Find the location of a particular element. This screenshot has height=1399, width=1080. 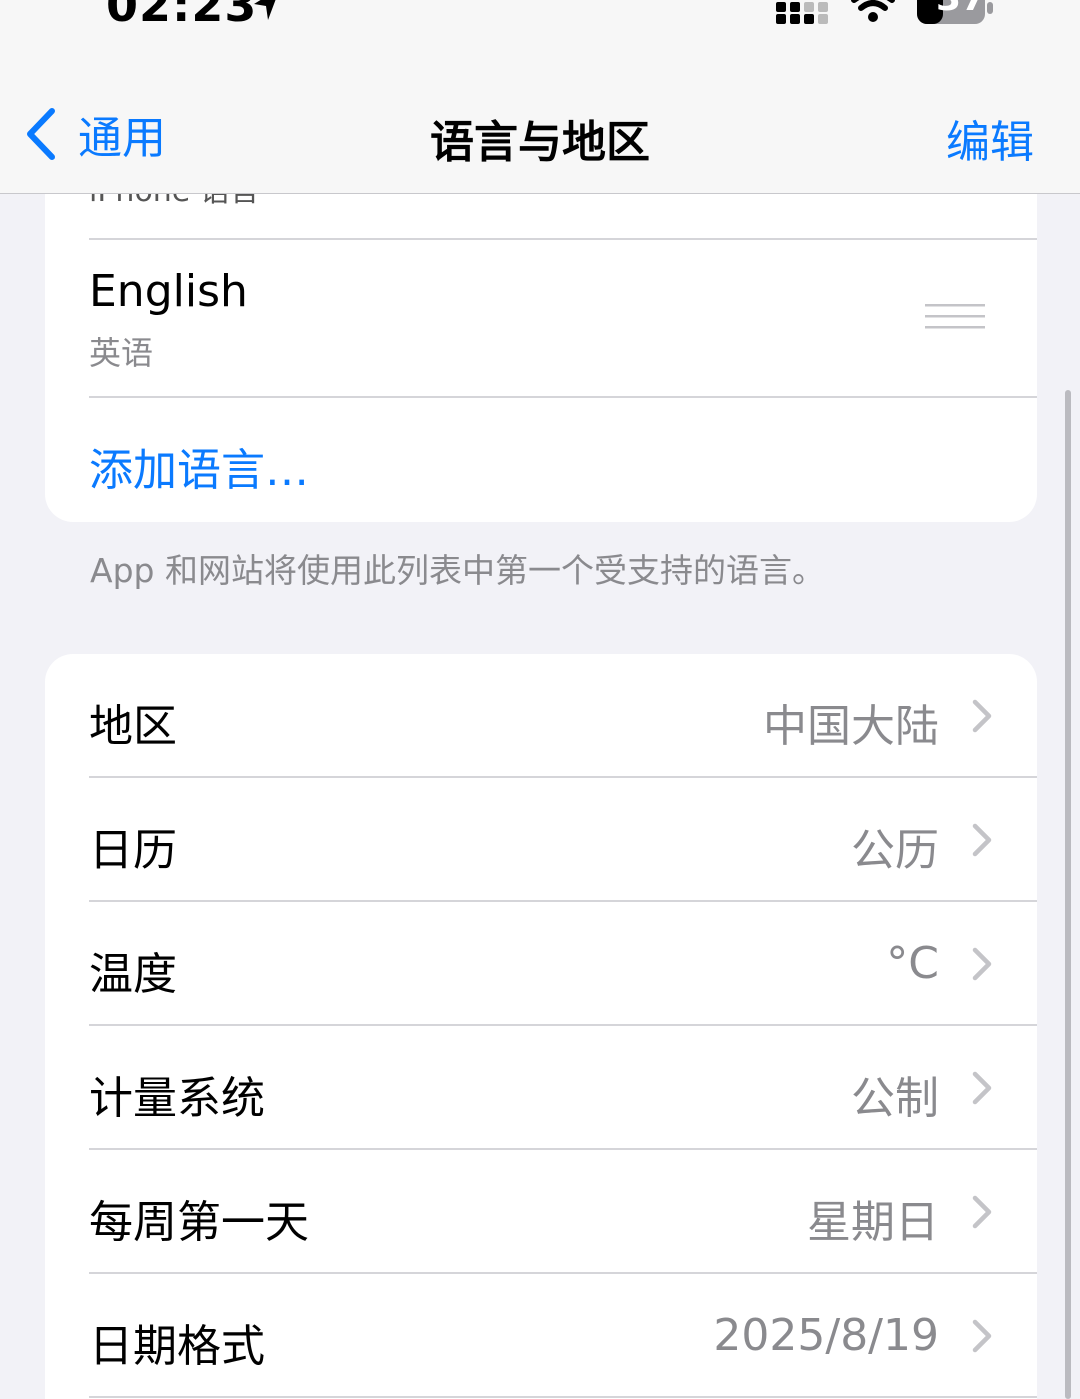

edit-button: 编辑 is located at coordinates (990, 138).